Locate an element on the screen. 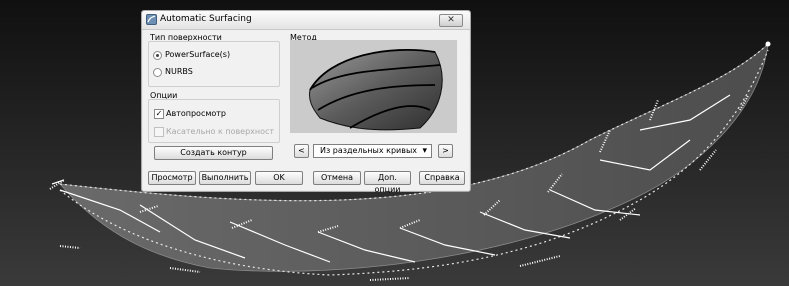 Image resolution: width=789 pixels, height=286 pixels. apply-button: Выполнить is located at coordinates (225, 178).